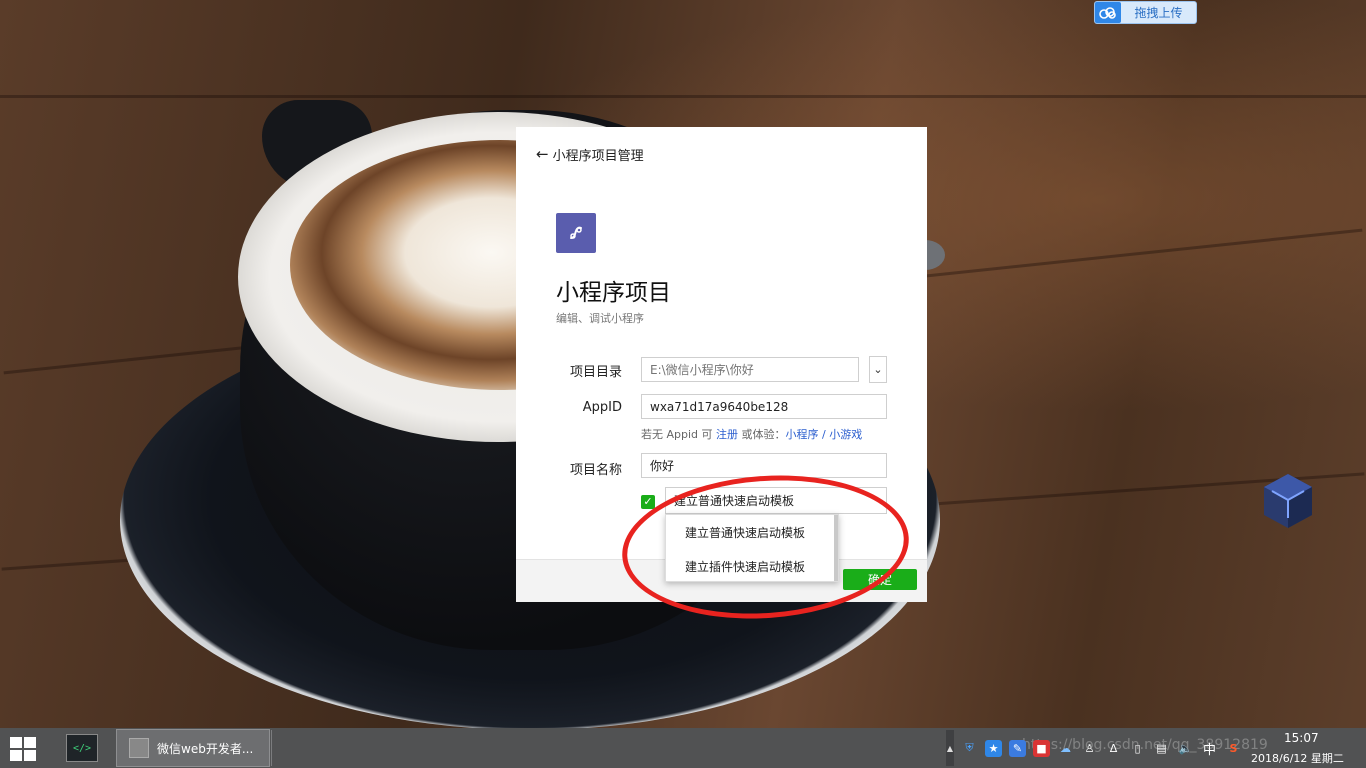  I want to click on directory-dropdown-button: ⌄, so click(878, 369).